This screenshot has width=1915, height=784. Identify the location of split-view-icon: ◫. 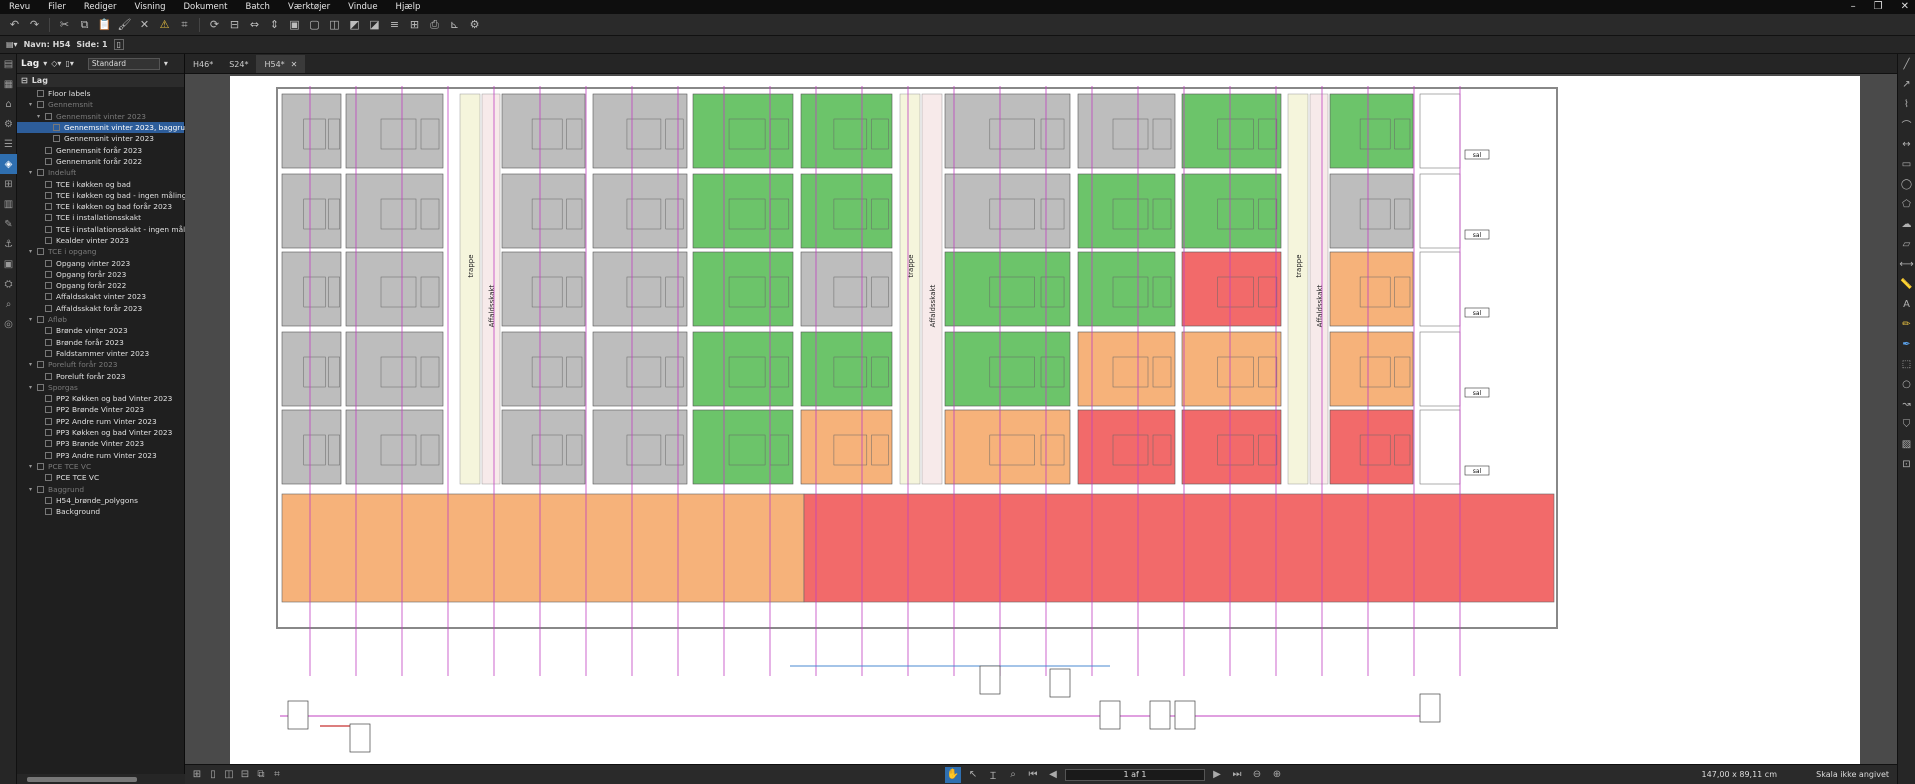
(229, 775).